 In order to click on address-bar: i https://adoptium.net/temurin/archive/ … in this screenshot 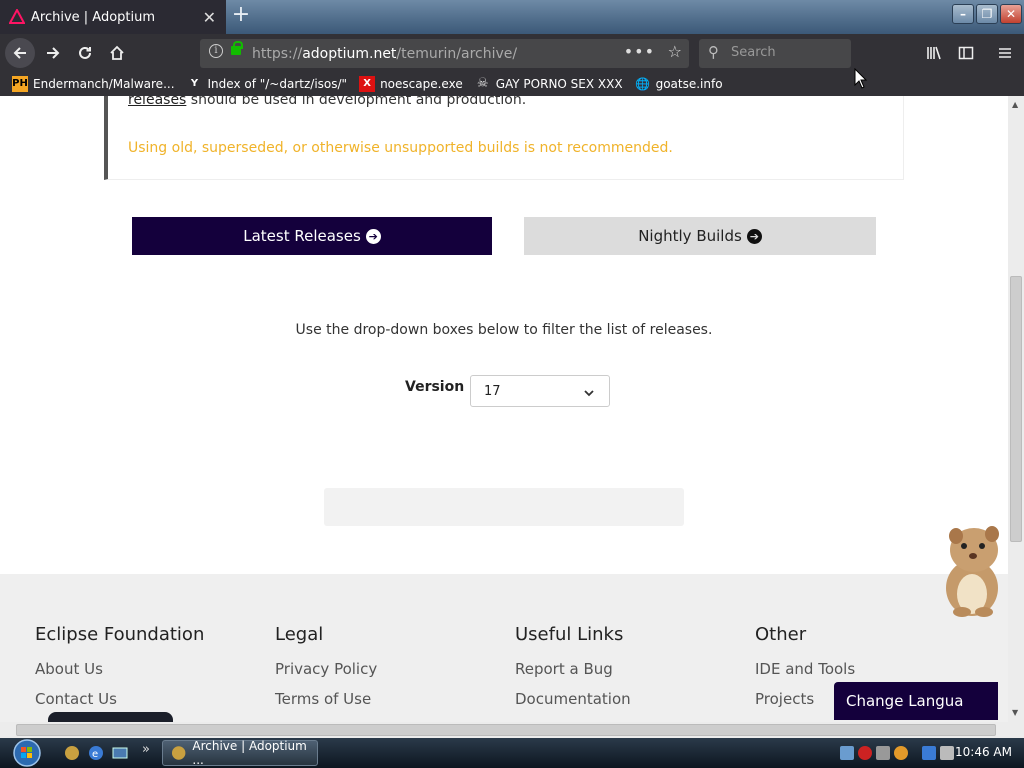, I will do `click(444, 53)`.